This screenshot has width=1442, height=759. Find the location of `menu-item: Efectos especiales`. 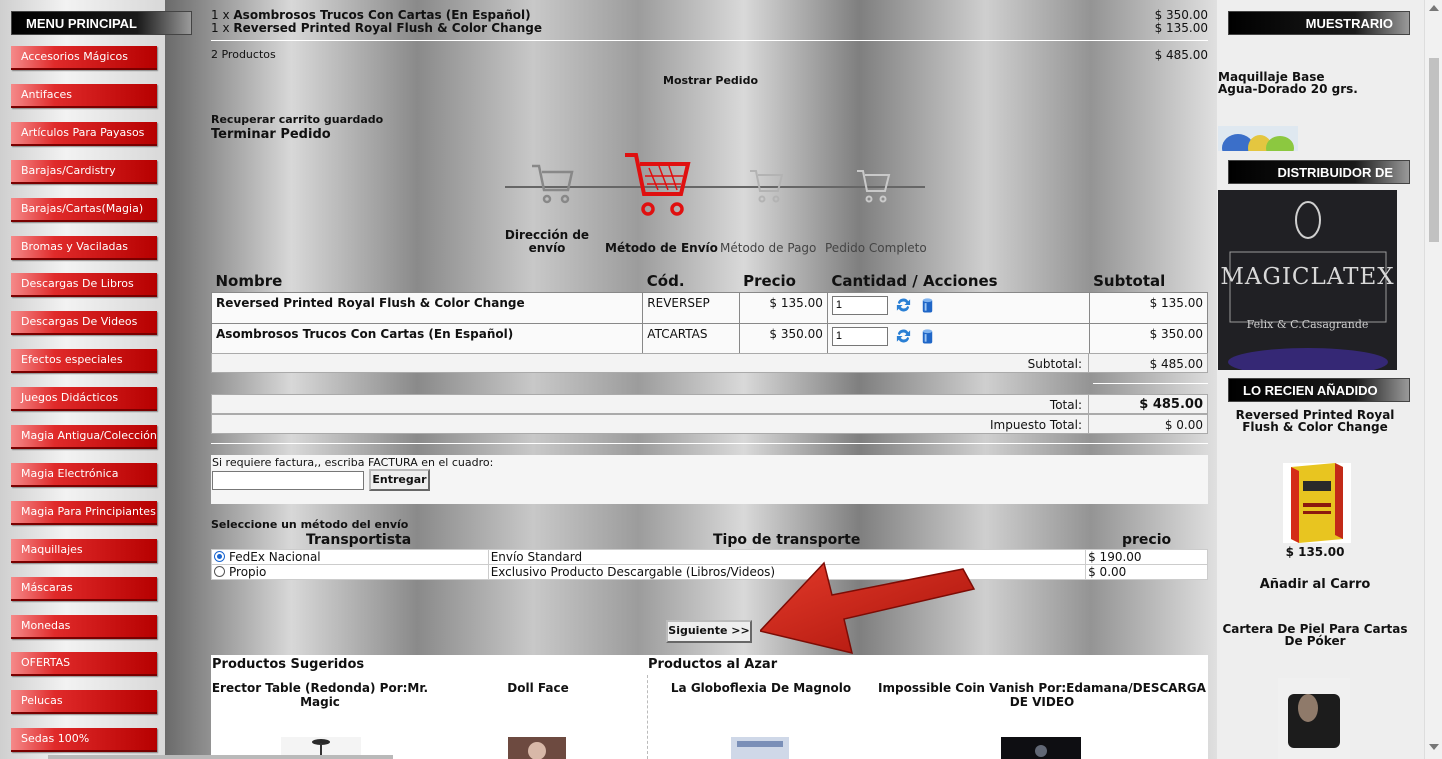

menu-item: Efectos especiales is located at coordinates (84, 361).